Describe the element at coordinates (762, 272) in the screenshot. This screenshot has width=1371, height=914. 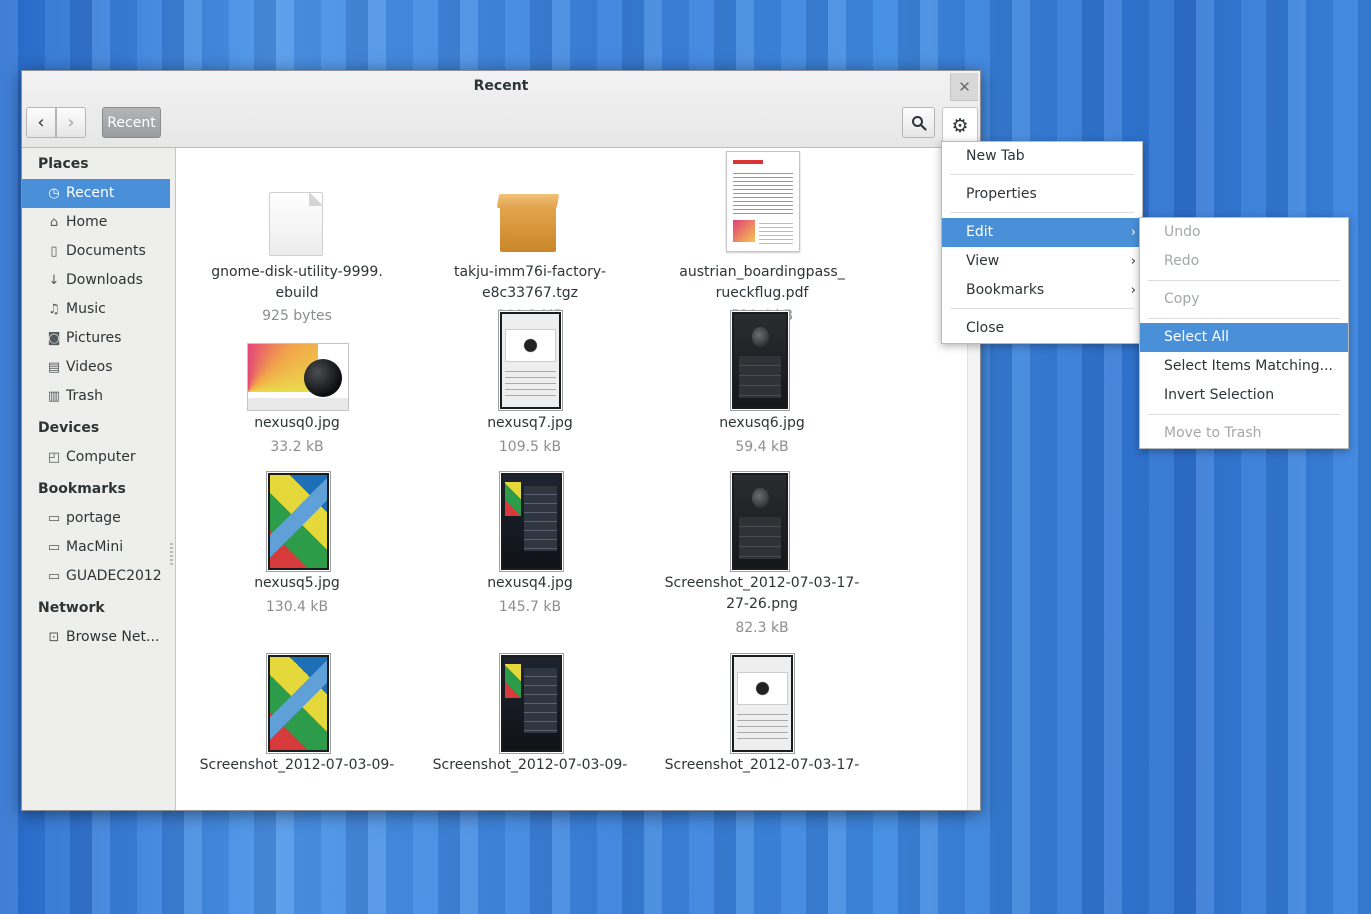
I see `file-name: austrian_boardingpass_` at that location.